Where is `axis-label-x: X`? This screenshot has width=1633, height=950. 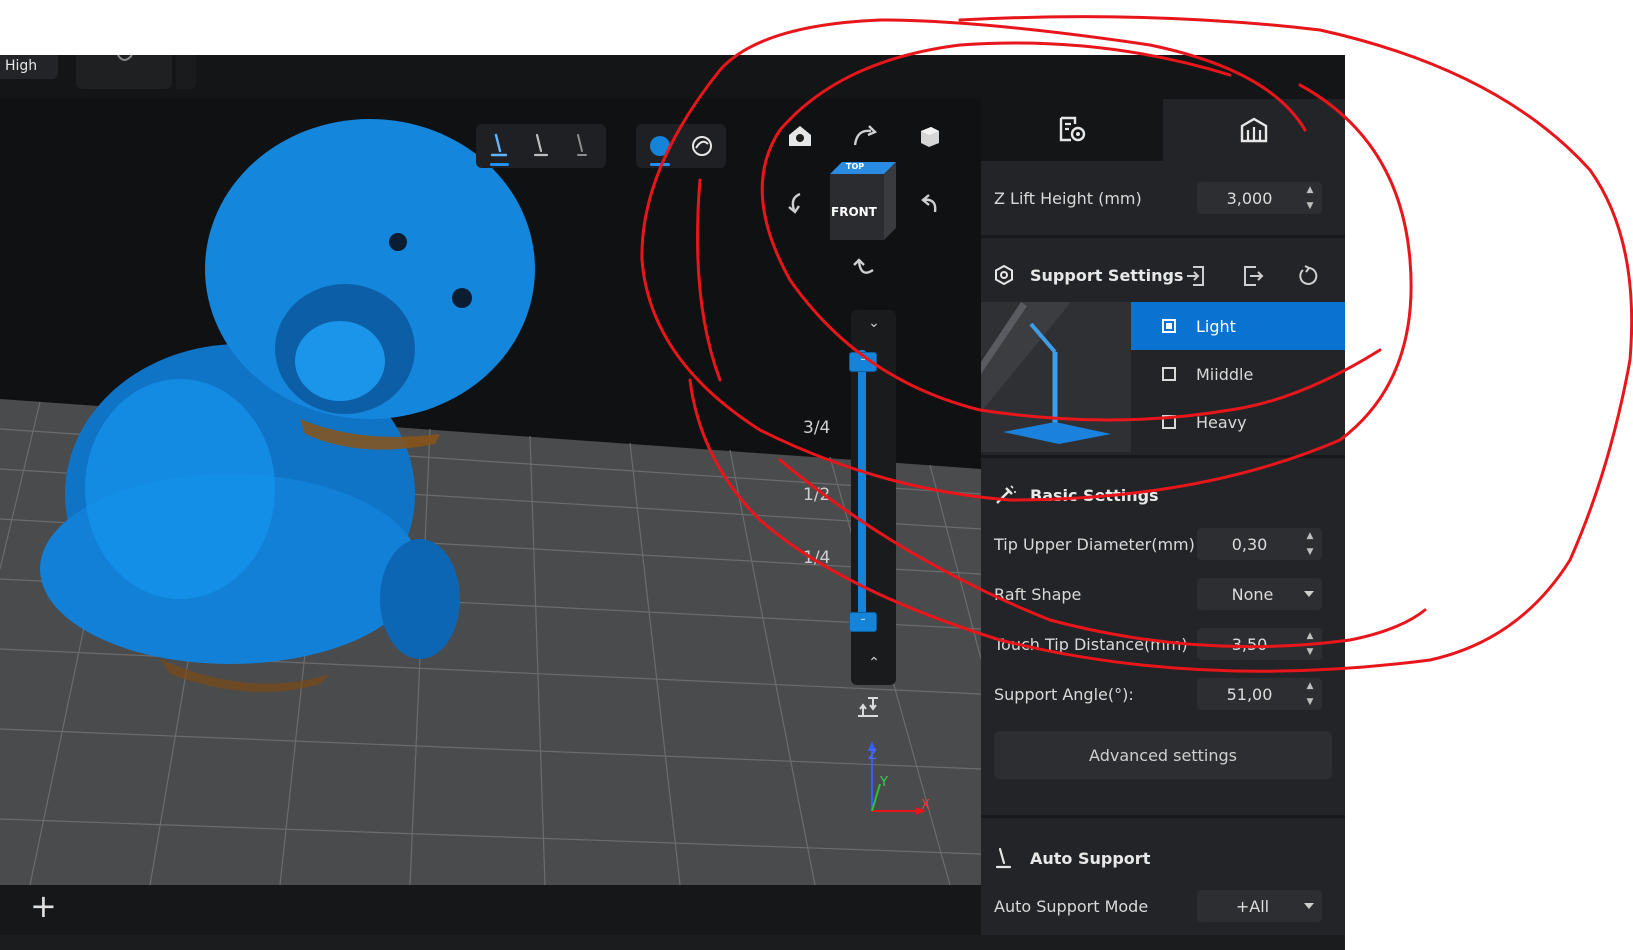
axis-label-x: X is located at coordinates (925, 805).